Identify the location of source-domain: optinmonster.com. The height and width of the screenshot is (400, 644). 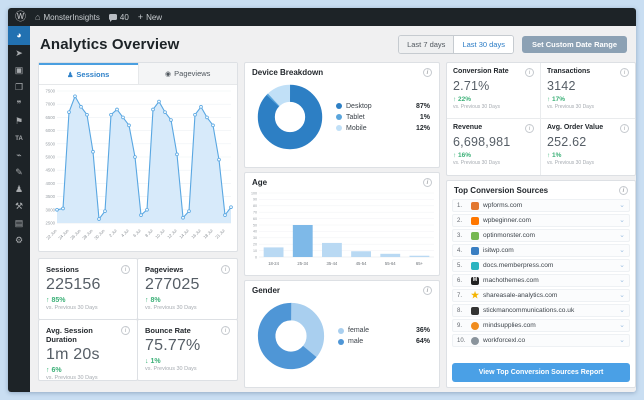
(509, 235).